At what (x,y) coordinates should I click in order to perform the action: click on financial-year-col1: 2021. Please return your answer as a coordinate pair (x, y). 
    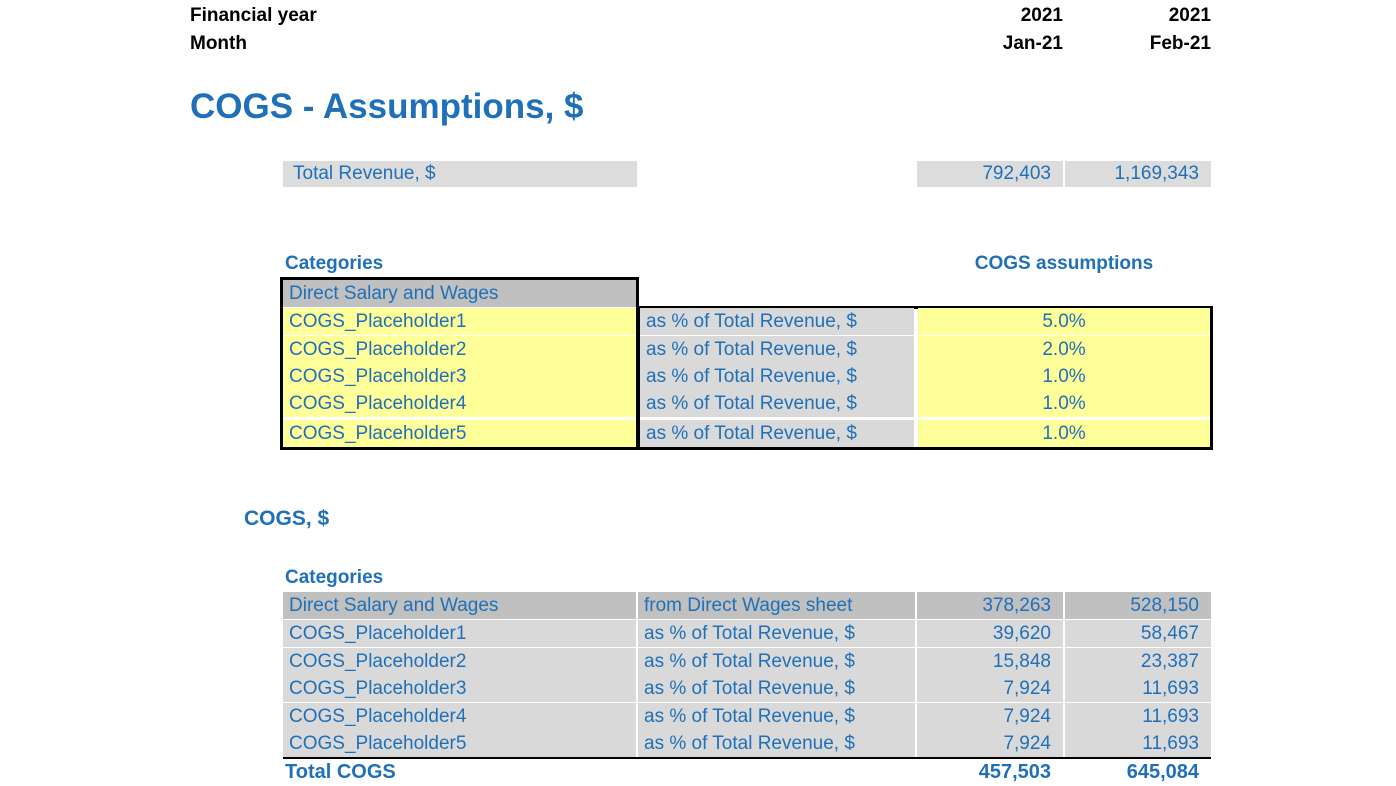
    Looking at the image, I should click on (1041, 15).